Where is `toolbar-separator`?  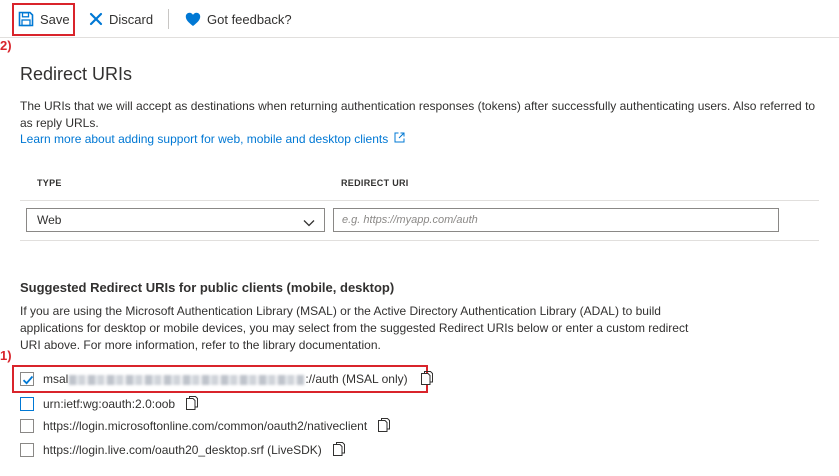 toolbar-separator is located at coordinates (168, 19).